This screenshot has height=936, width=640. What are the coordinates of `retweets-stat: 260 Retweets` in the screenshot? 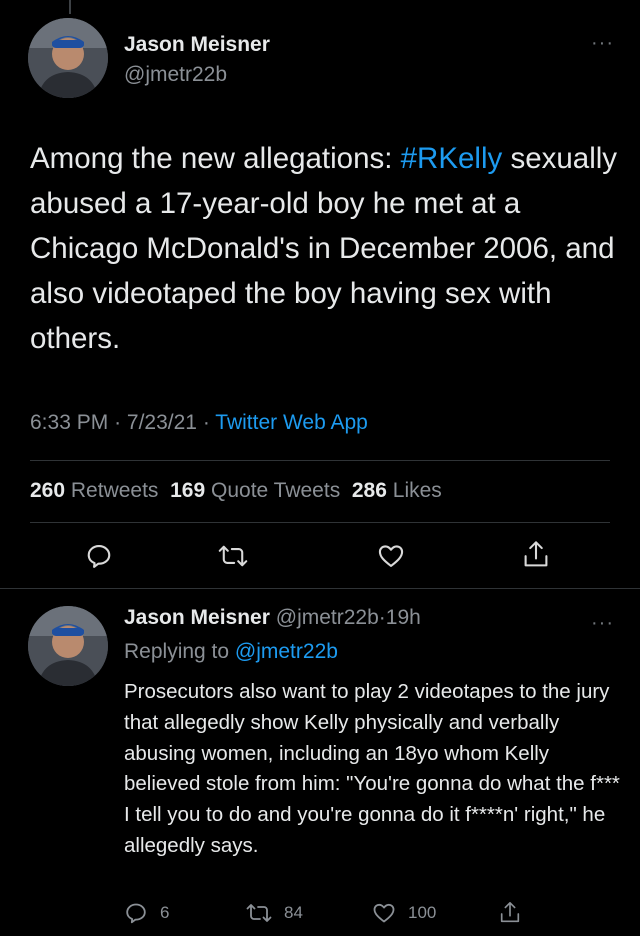 It's located at (94, 490).